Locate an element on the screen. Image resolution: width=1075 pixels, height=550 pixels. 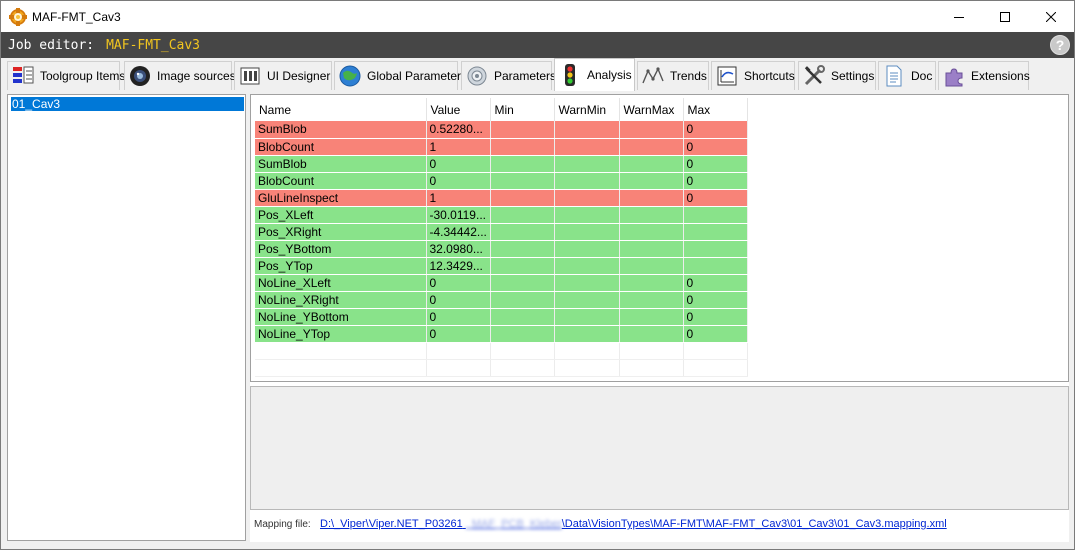
column-header-warnmin: WarnMin is located at coordinates (587, 109).